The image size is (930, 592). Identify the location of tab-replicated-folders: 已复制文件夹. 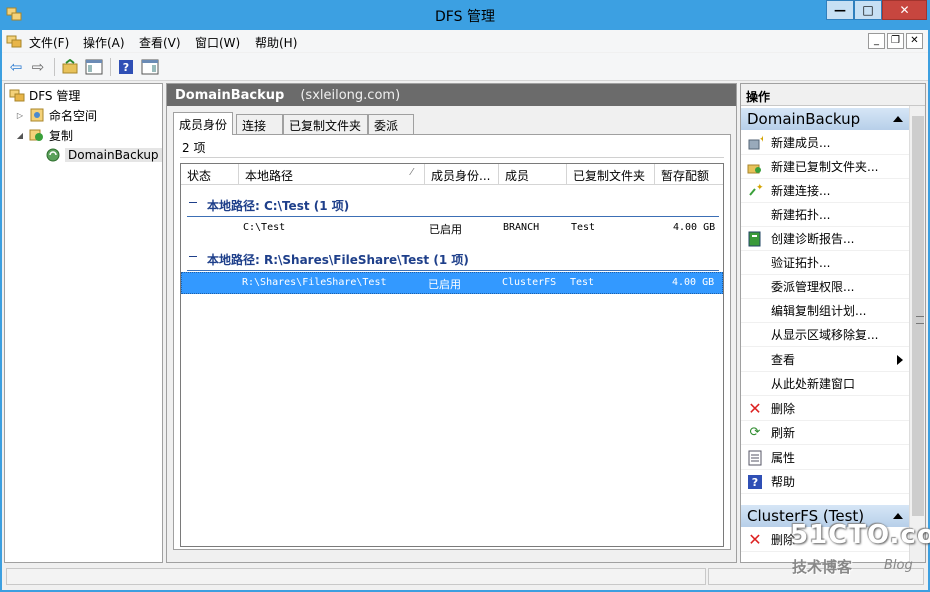
(325, 124).